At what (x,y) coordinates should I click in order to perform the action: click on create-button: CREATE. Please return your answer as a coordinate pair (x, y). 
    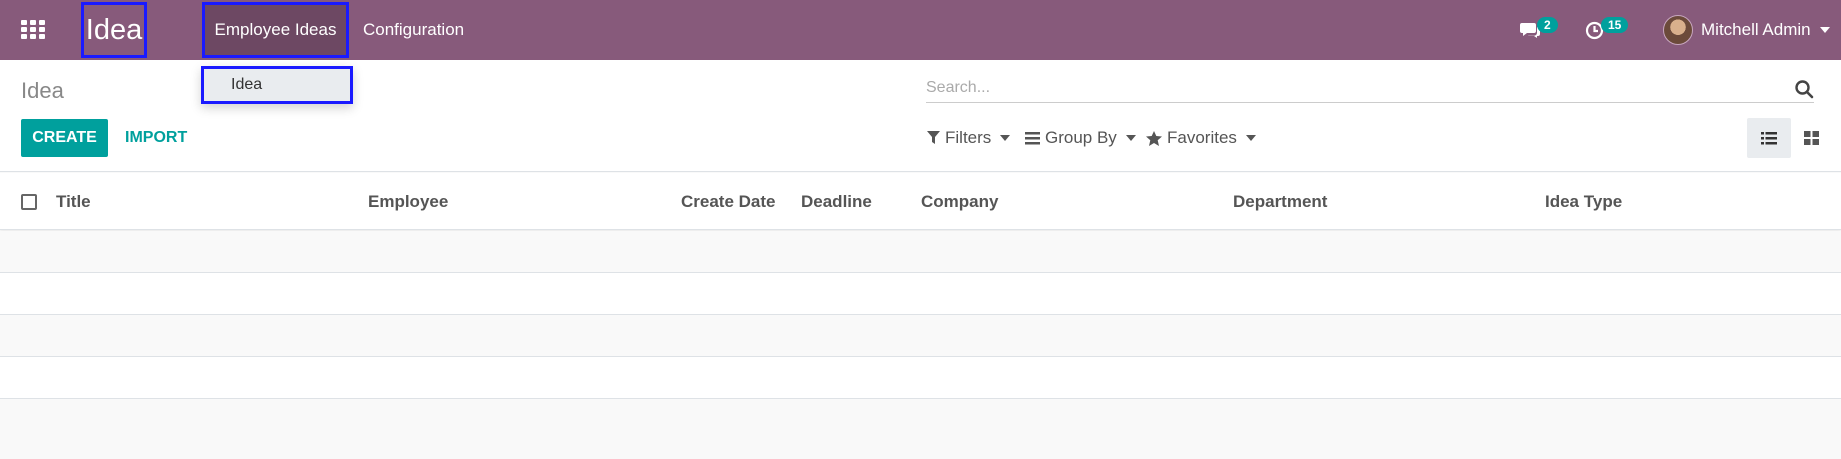
    Looking at the image, I should click on (64, 138).